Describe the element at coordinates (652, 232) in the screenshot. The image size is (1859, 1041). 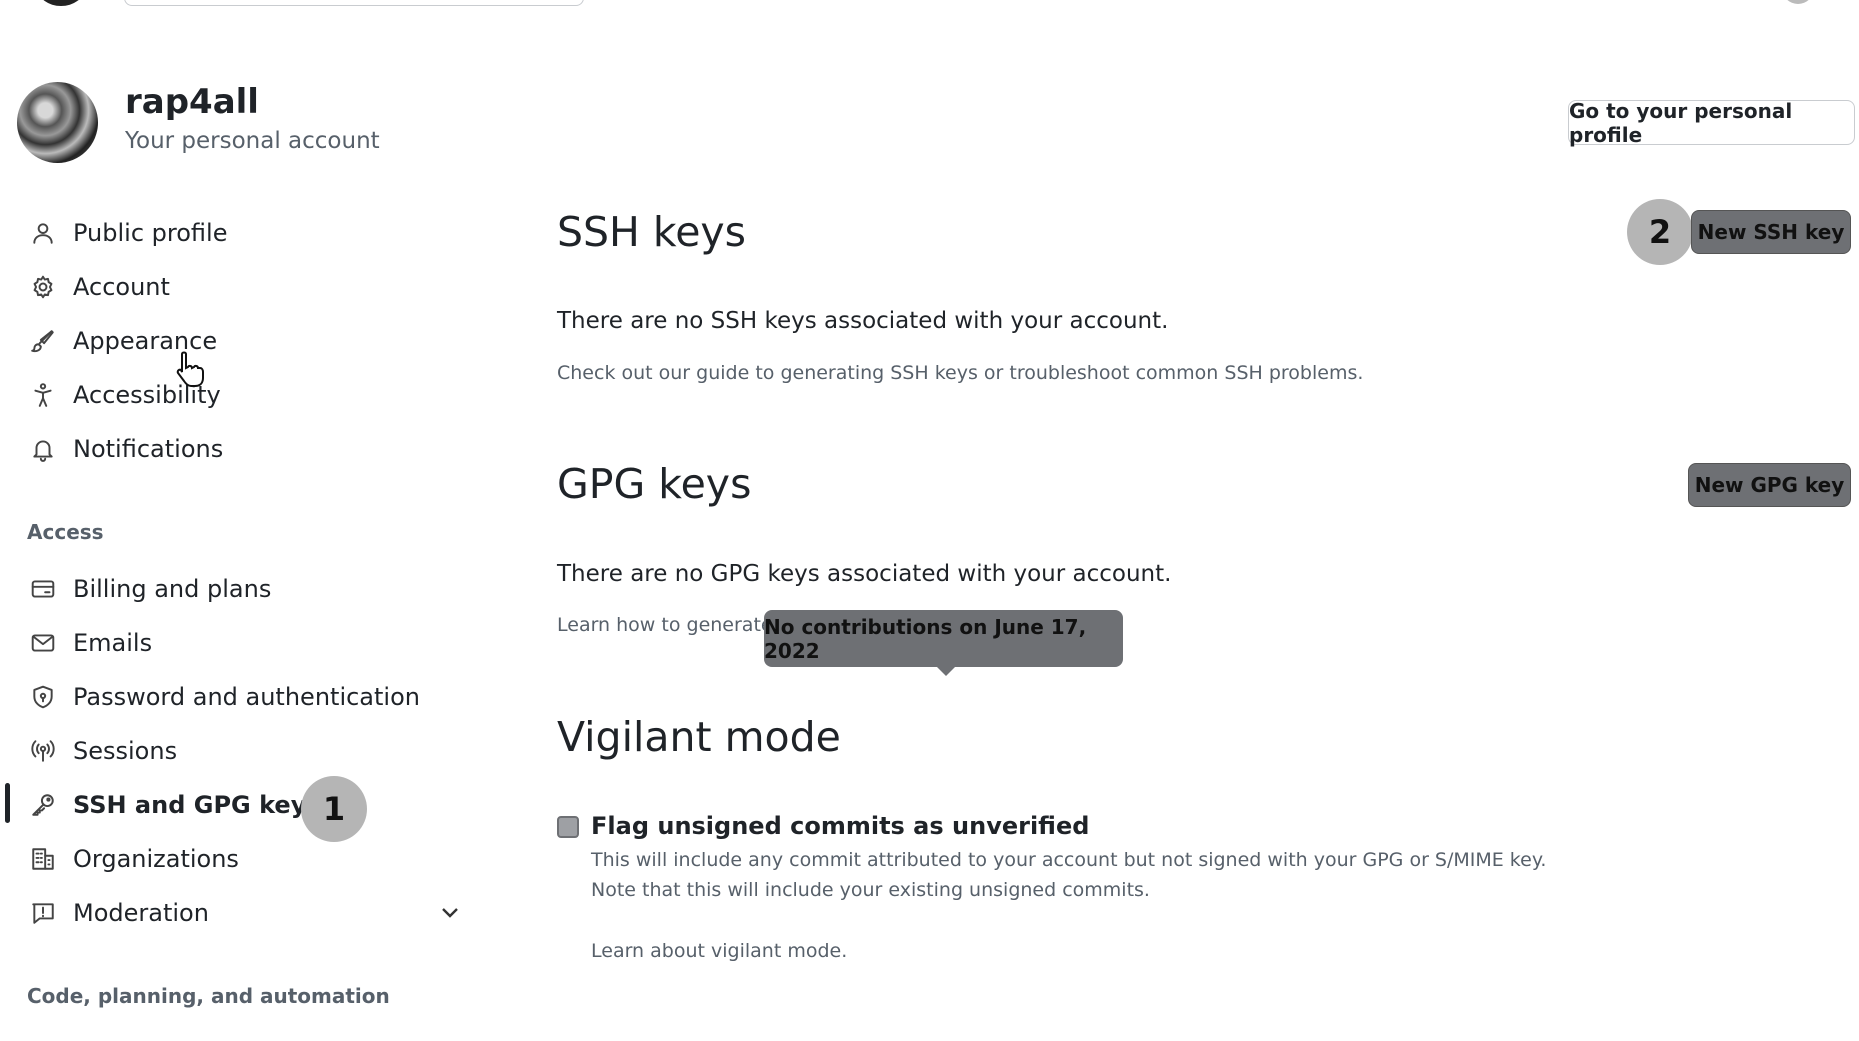
I see `ssh-keys-title: SSH keys` at that location.